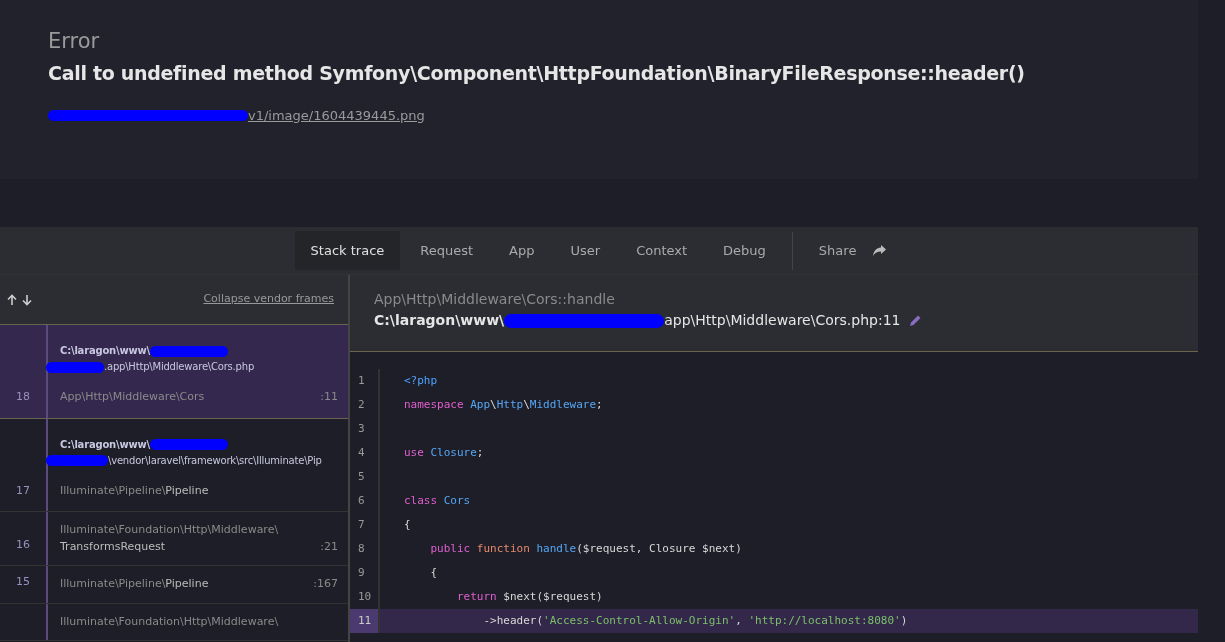 This screenshot has height=642, width=1225. I want to click on line-number: 10, so click(365, 596).